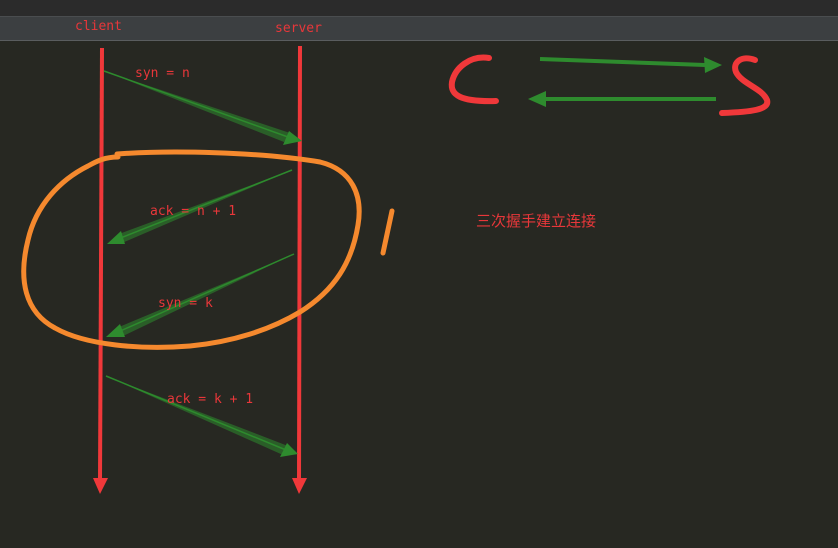 This screenshot has width=838, height=548. Describe the element at coordinates (193, 211) in the screenshot. I see `message-label-ack-n-plus-1: ack = n + 1` at that location.